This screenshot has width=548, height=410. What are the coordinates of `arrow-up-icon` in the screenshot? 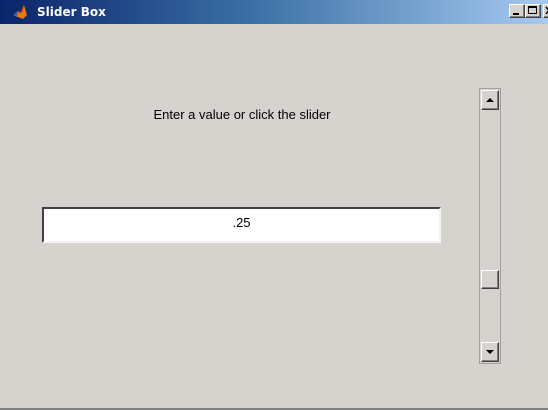 It's located at (490, 100).